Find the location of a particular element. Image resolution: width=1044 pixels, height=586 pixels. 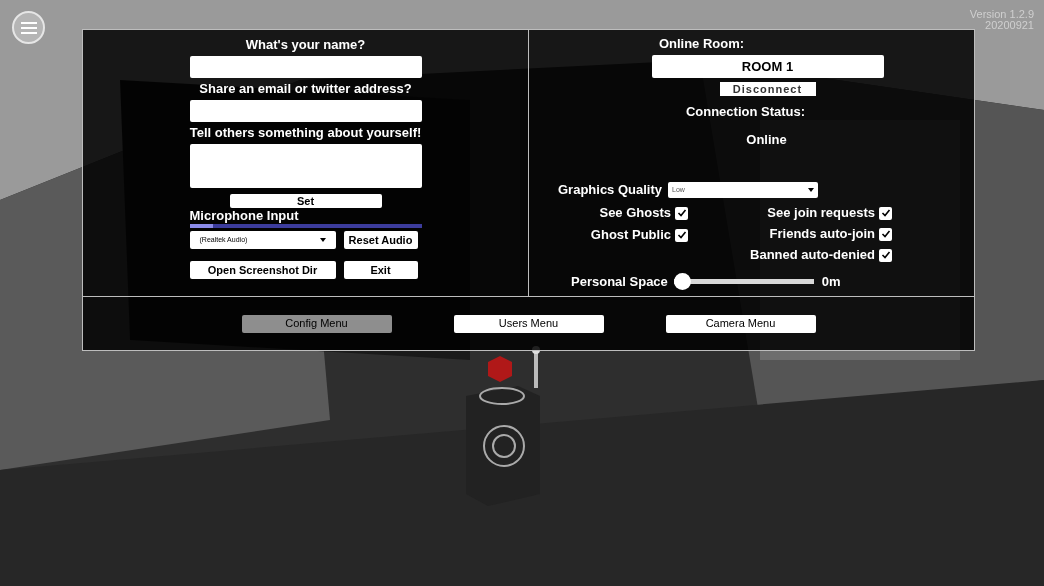

option-label: Ghost Public is located at coordinates (630, 235).